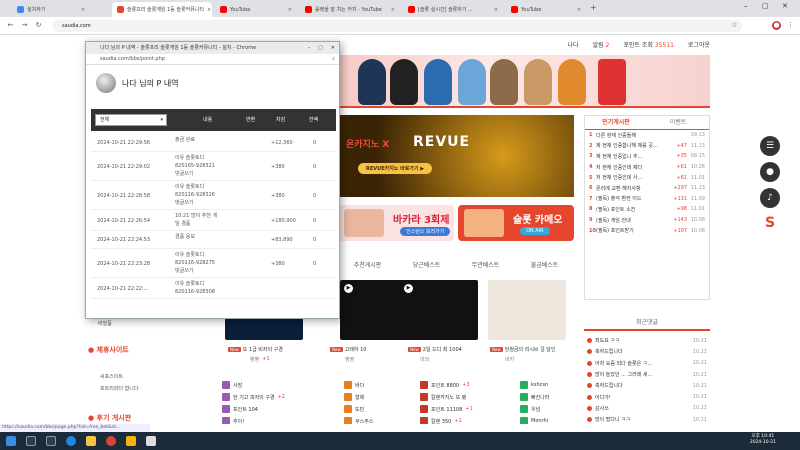 The width and height of the screenshot is (800, 450). What do you see at coordinates (647, 340) in the screenshot?
I see `comment-item: 죄도요 ㅋㅋ 10.21` at bounding box center [647, 340].